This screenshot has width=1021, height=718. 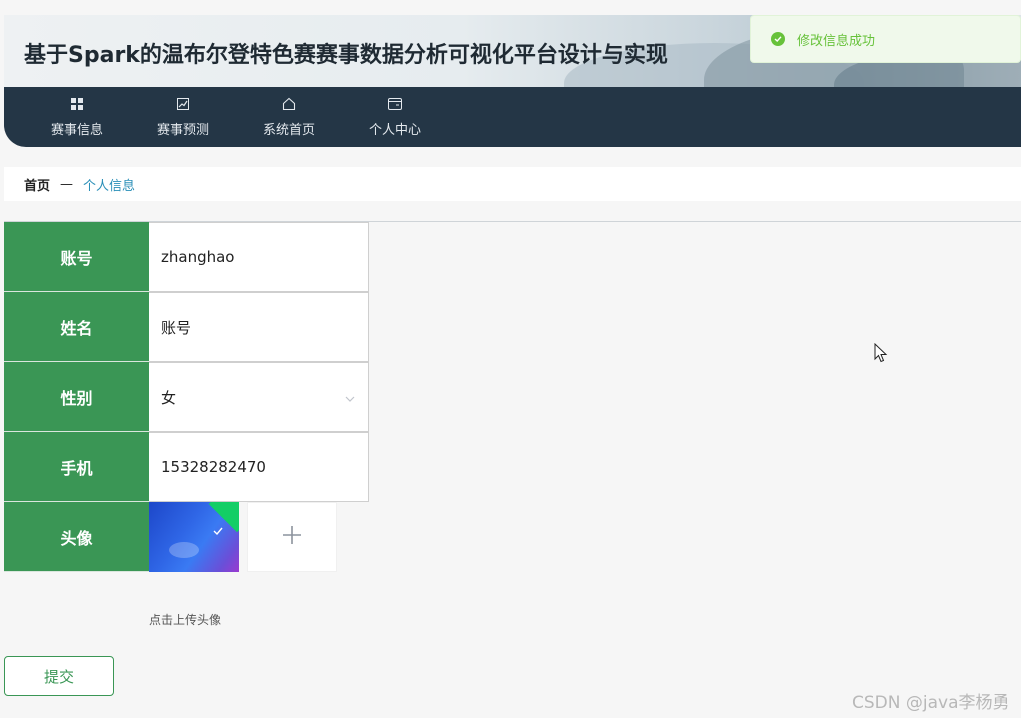 I want to click on success-toast: 修改信息成功, so click(x=885, y=39).